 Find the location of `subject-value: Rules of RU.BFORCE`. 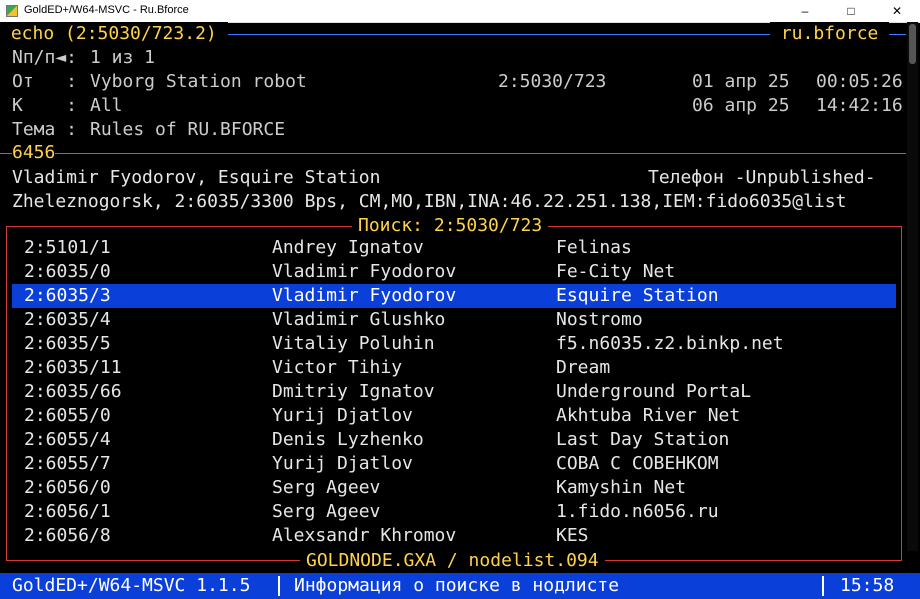

subject-value: Rules of RU.BFORCE is located at coordinates (188, 129).